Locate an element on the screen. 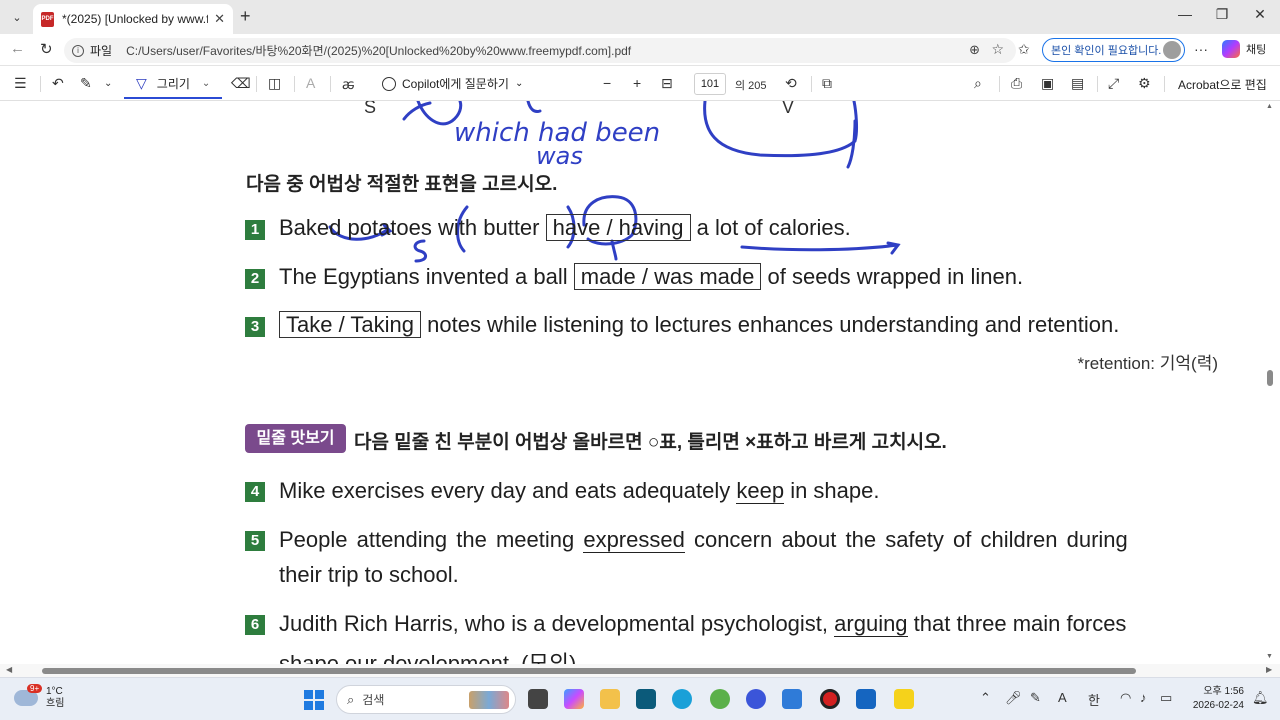 The height and width of the screenshot is (720, 1280). app-leaf-icon is located at coordinates (720, 699).